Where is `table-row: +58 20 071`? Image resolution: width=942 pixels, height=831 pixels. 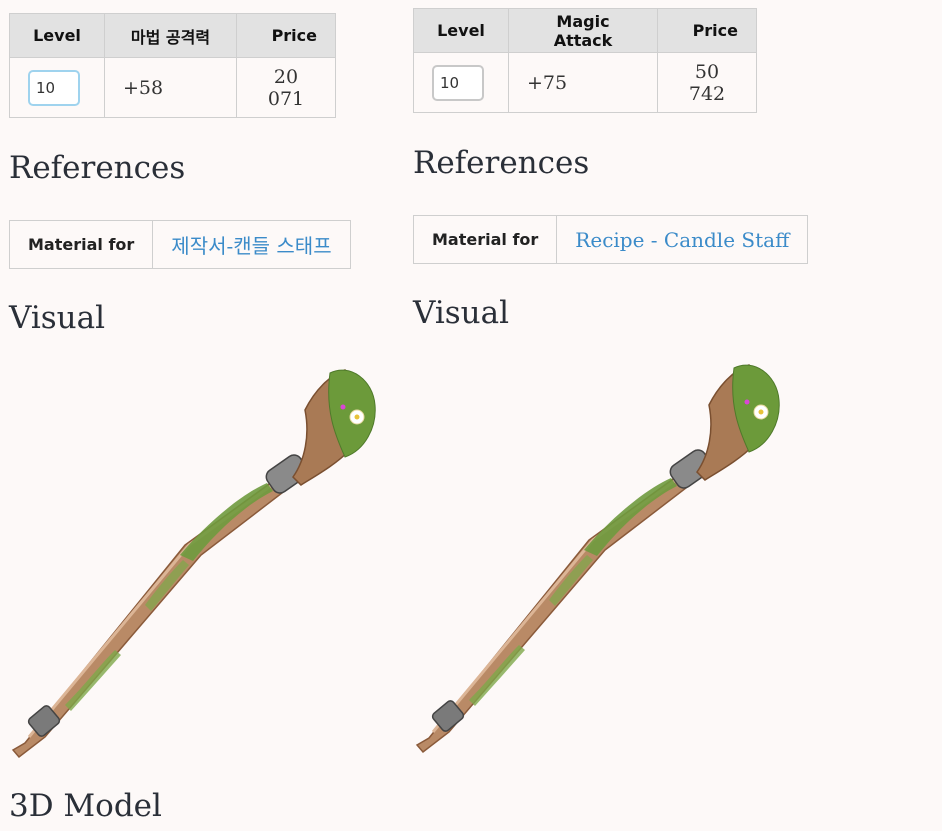 table-row: +58 20 071 is located at coordinates (172, 87).